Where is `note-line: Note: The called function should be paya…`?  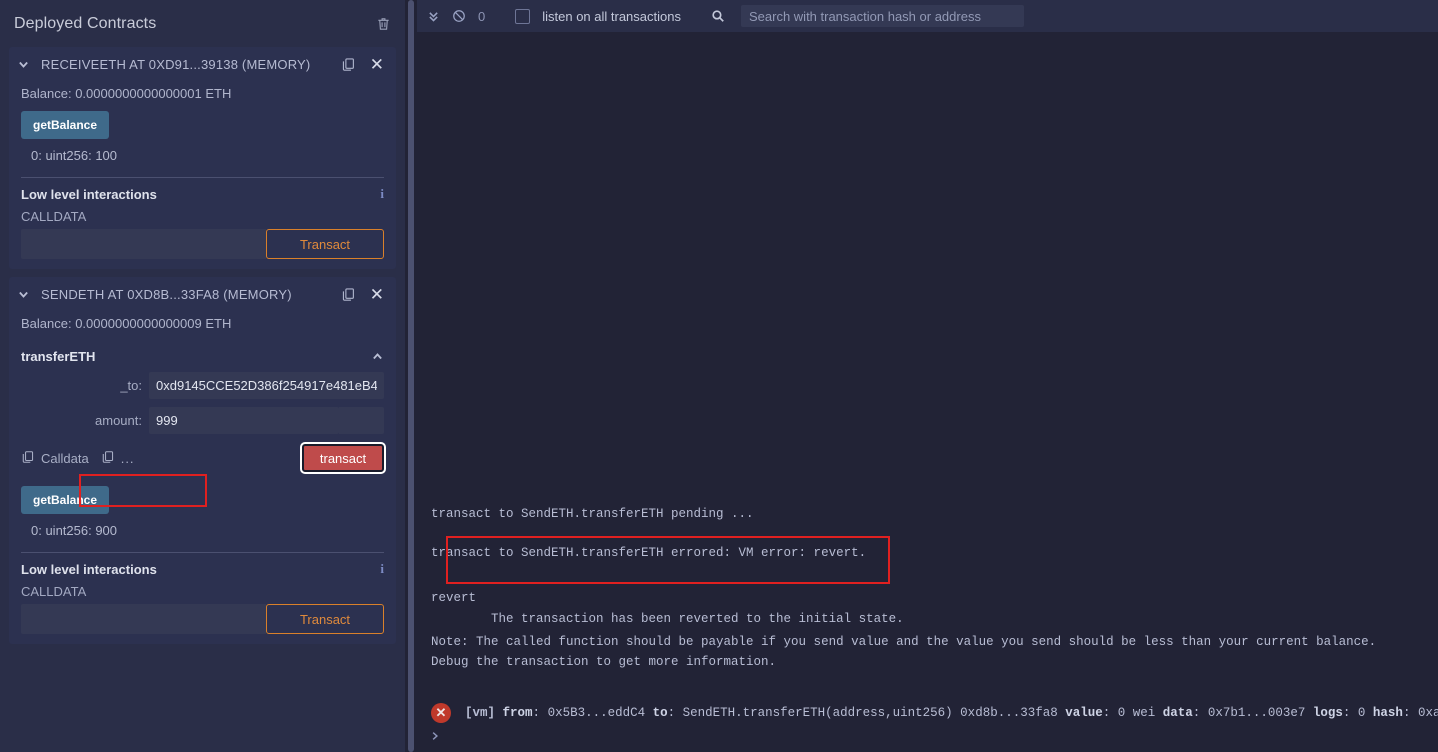 note-line: Note: The called function should be paya… is located at coordinates (904, 641).